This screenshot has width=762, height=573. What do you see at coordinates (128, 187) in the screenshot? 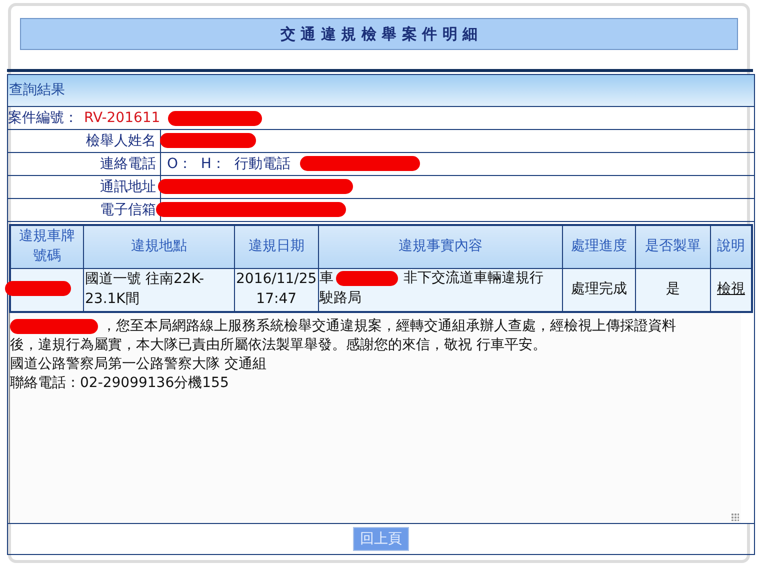
I see `field-label: 通訊地址` at bounding box center [128, 187].